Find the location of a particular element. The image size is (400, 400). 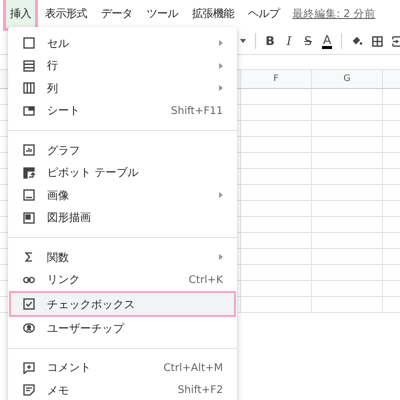

function-icon is located at coordinates (29, 257).